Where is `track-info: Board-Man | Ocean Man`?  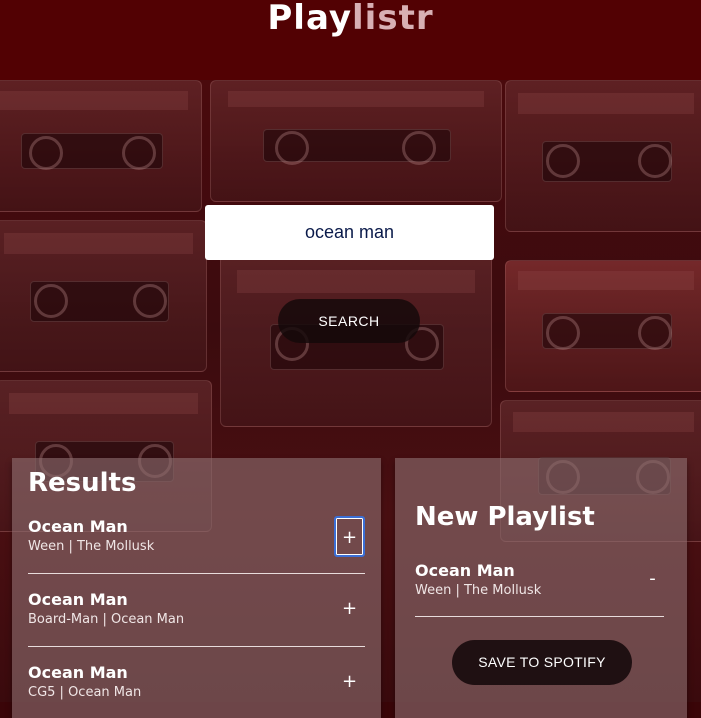
track-info: Board-Man | Ocean Man is located at coordinates (106, 619).